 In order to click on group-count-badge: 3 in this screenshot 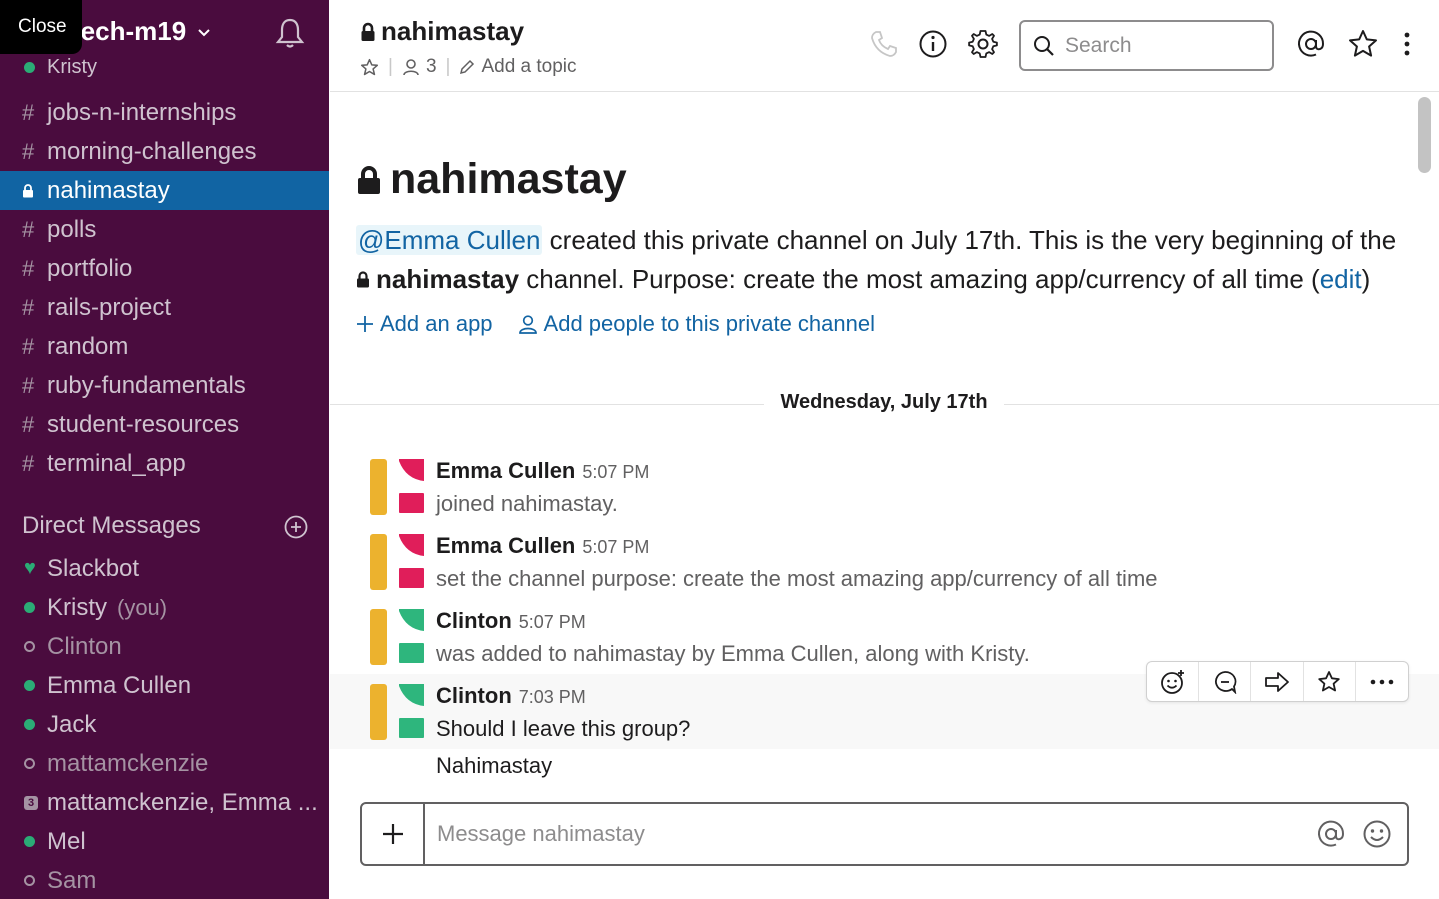, I will do `click(31, 802)`.